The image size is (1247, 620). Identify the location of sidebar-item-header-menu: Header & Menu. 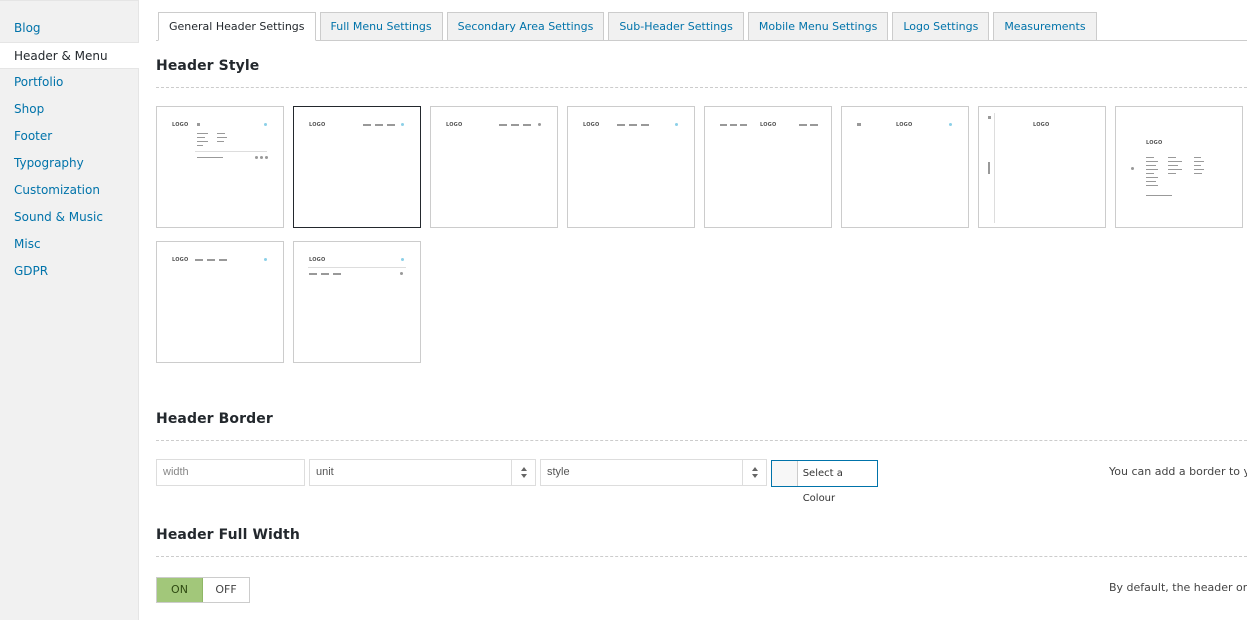
(69, 55).